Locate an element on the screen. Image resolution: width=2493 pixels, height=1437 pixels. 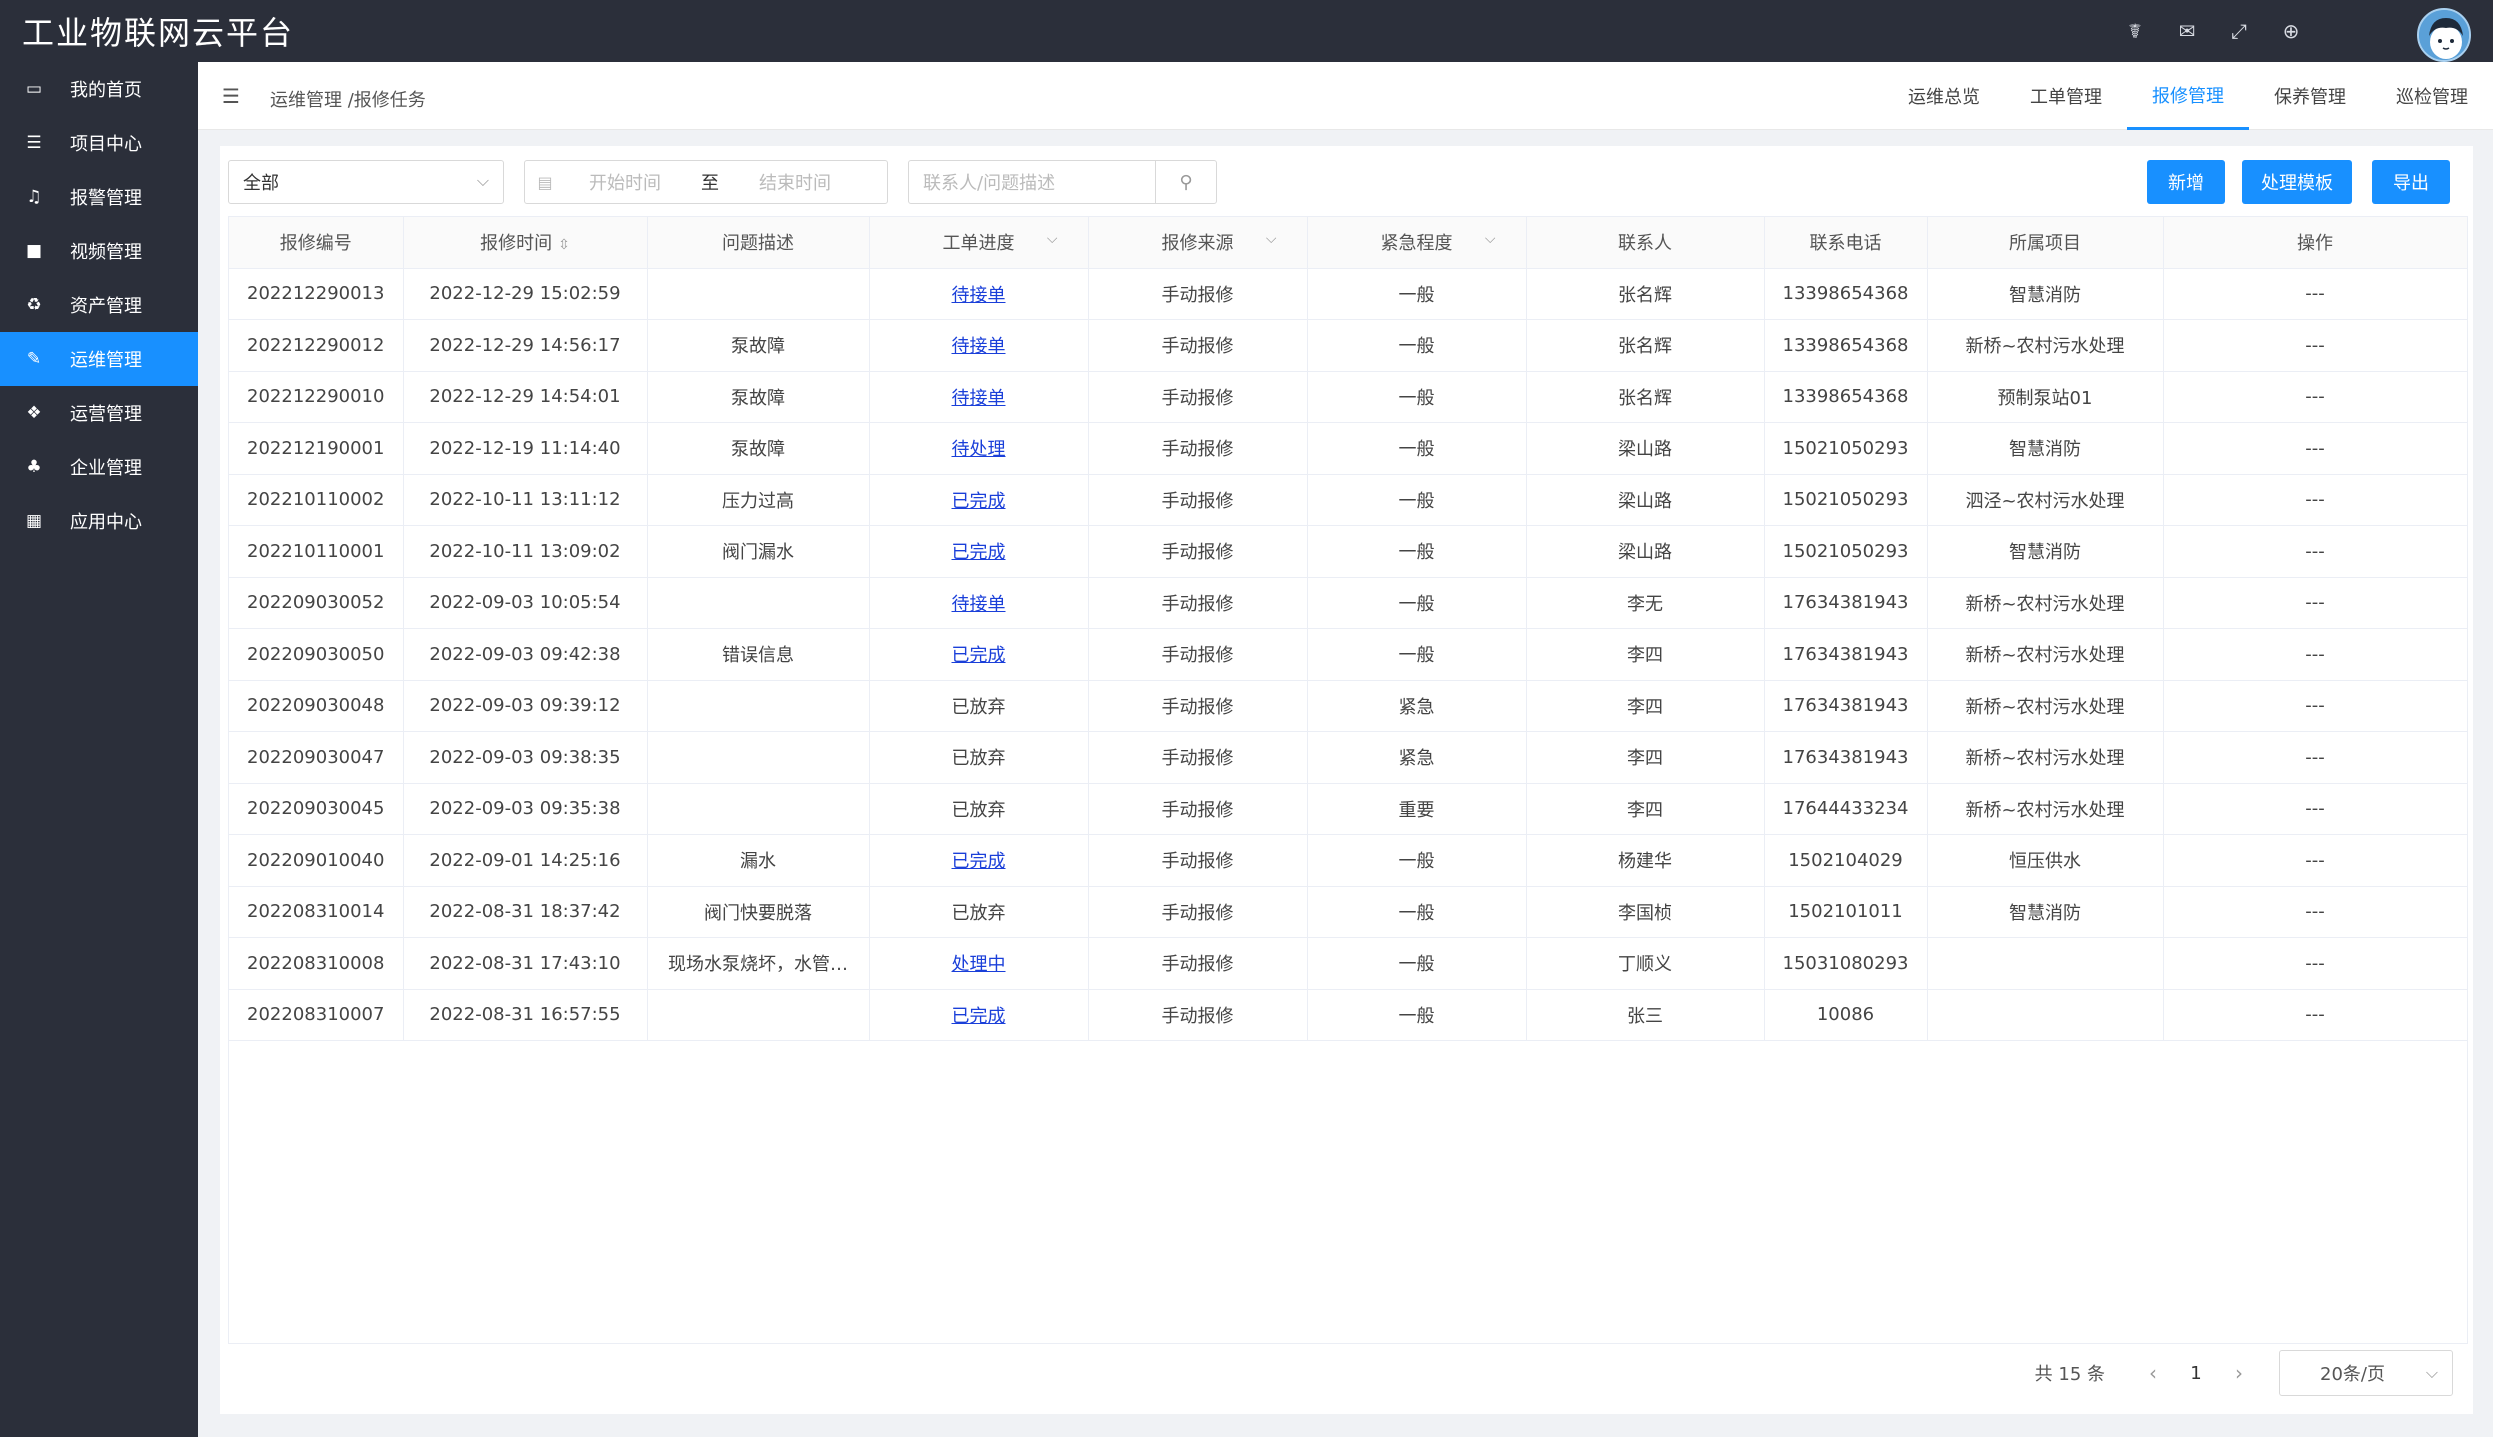
header-icons: ☤ ✉ ⤢ ⊕ is located at coordinates (2213, 31).